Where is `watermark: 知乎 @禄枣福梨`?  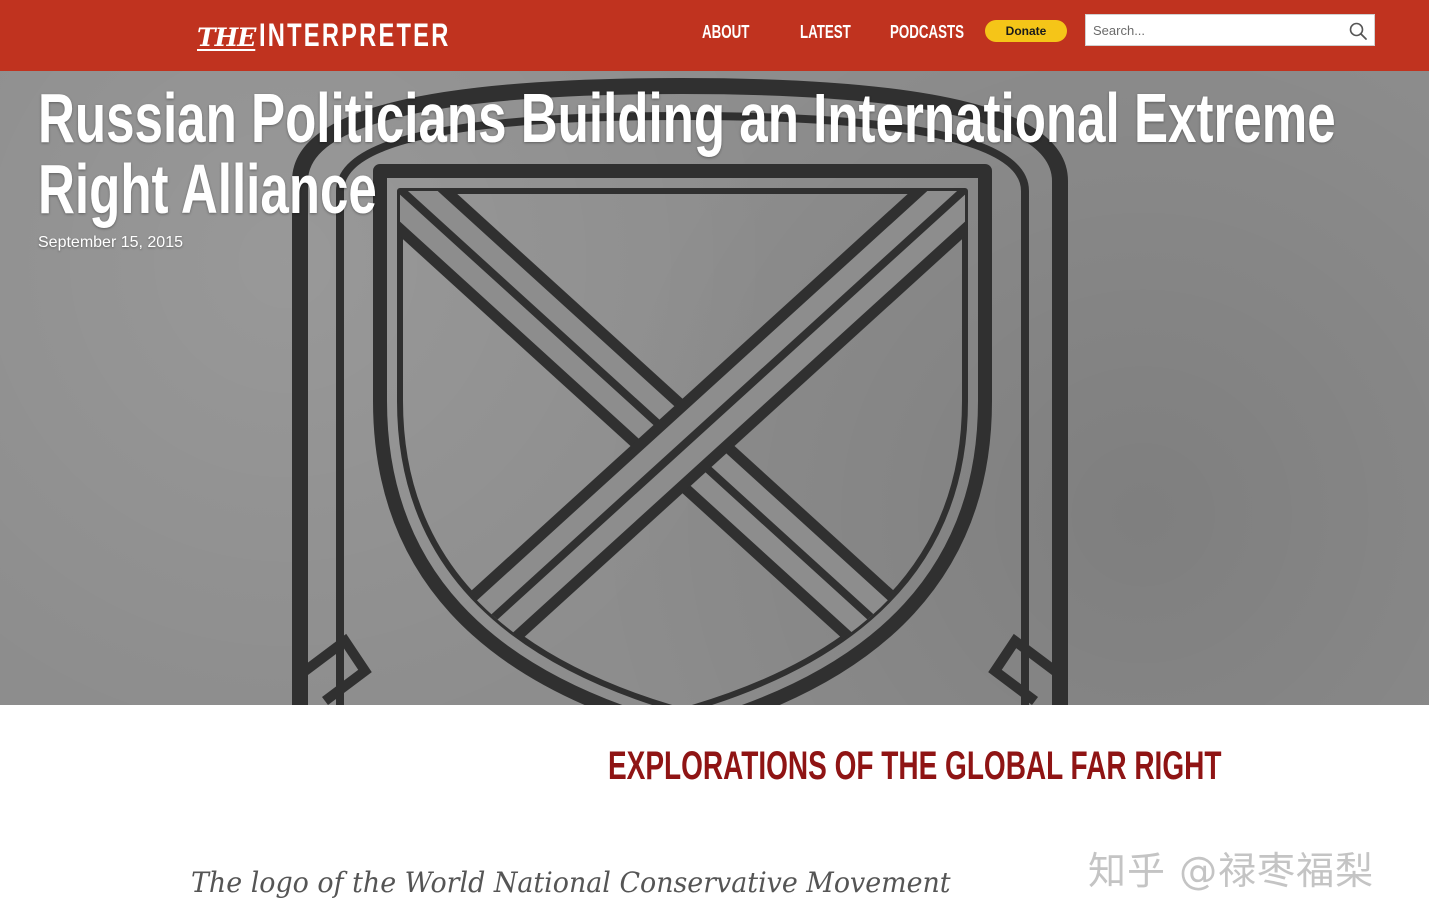 watermark: 知乎 @禄枣福梨 is located at coordinates (1231, 871).